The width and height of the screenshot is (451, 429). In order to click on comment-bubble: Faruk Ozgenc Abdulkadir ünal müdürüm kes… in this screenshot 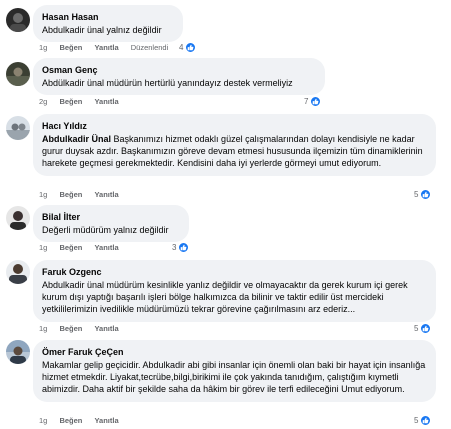, I will do `click(234, 291)`.